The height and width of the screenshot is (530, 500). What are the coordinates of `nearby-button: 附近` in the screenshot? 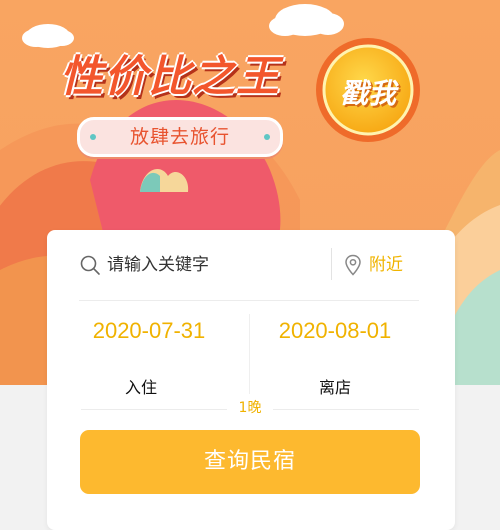 It's located at (386, 265).